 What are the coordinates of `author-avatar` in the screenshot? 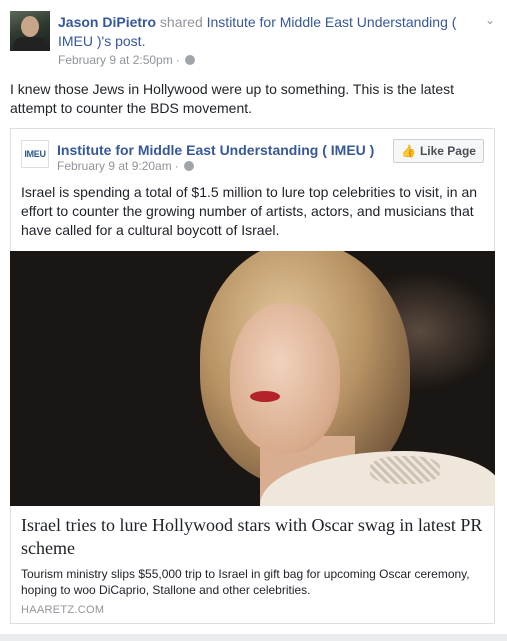 It's located at (30, 31).